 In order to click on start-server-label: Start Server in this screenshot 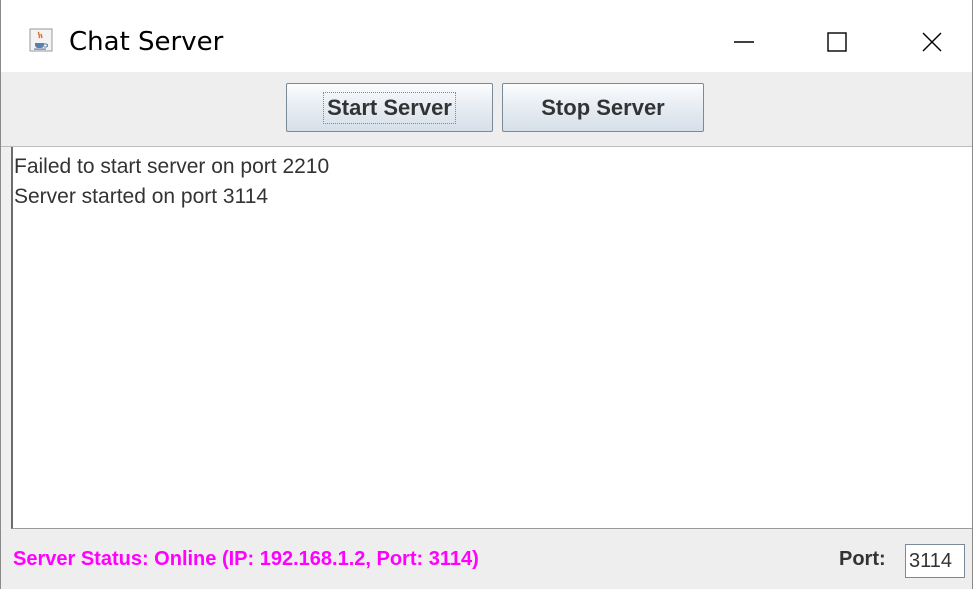, I will do `click(389, 107)`.